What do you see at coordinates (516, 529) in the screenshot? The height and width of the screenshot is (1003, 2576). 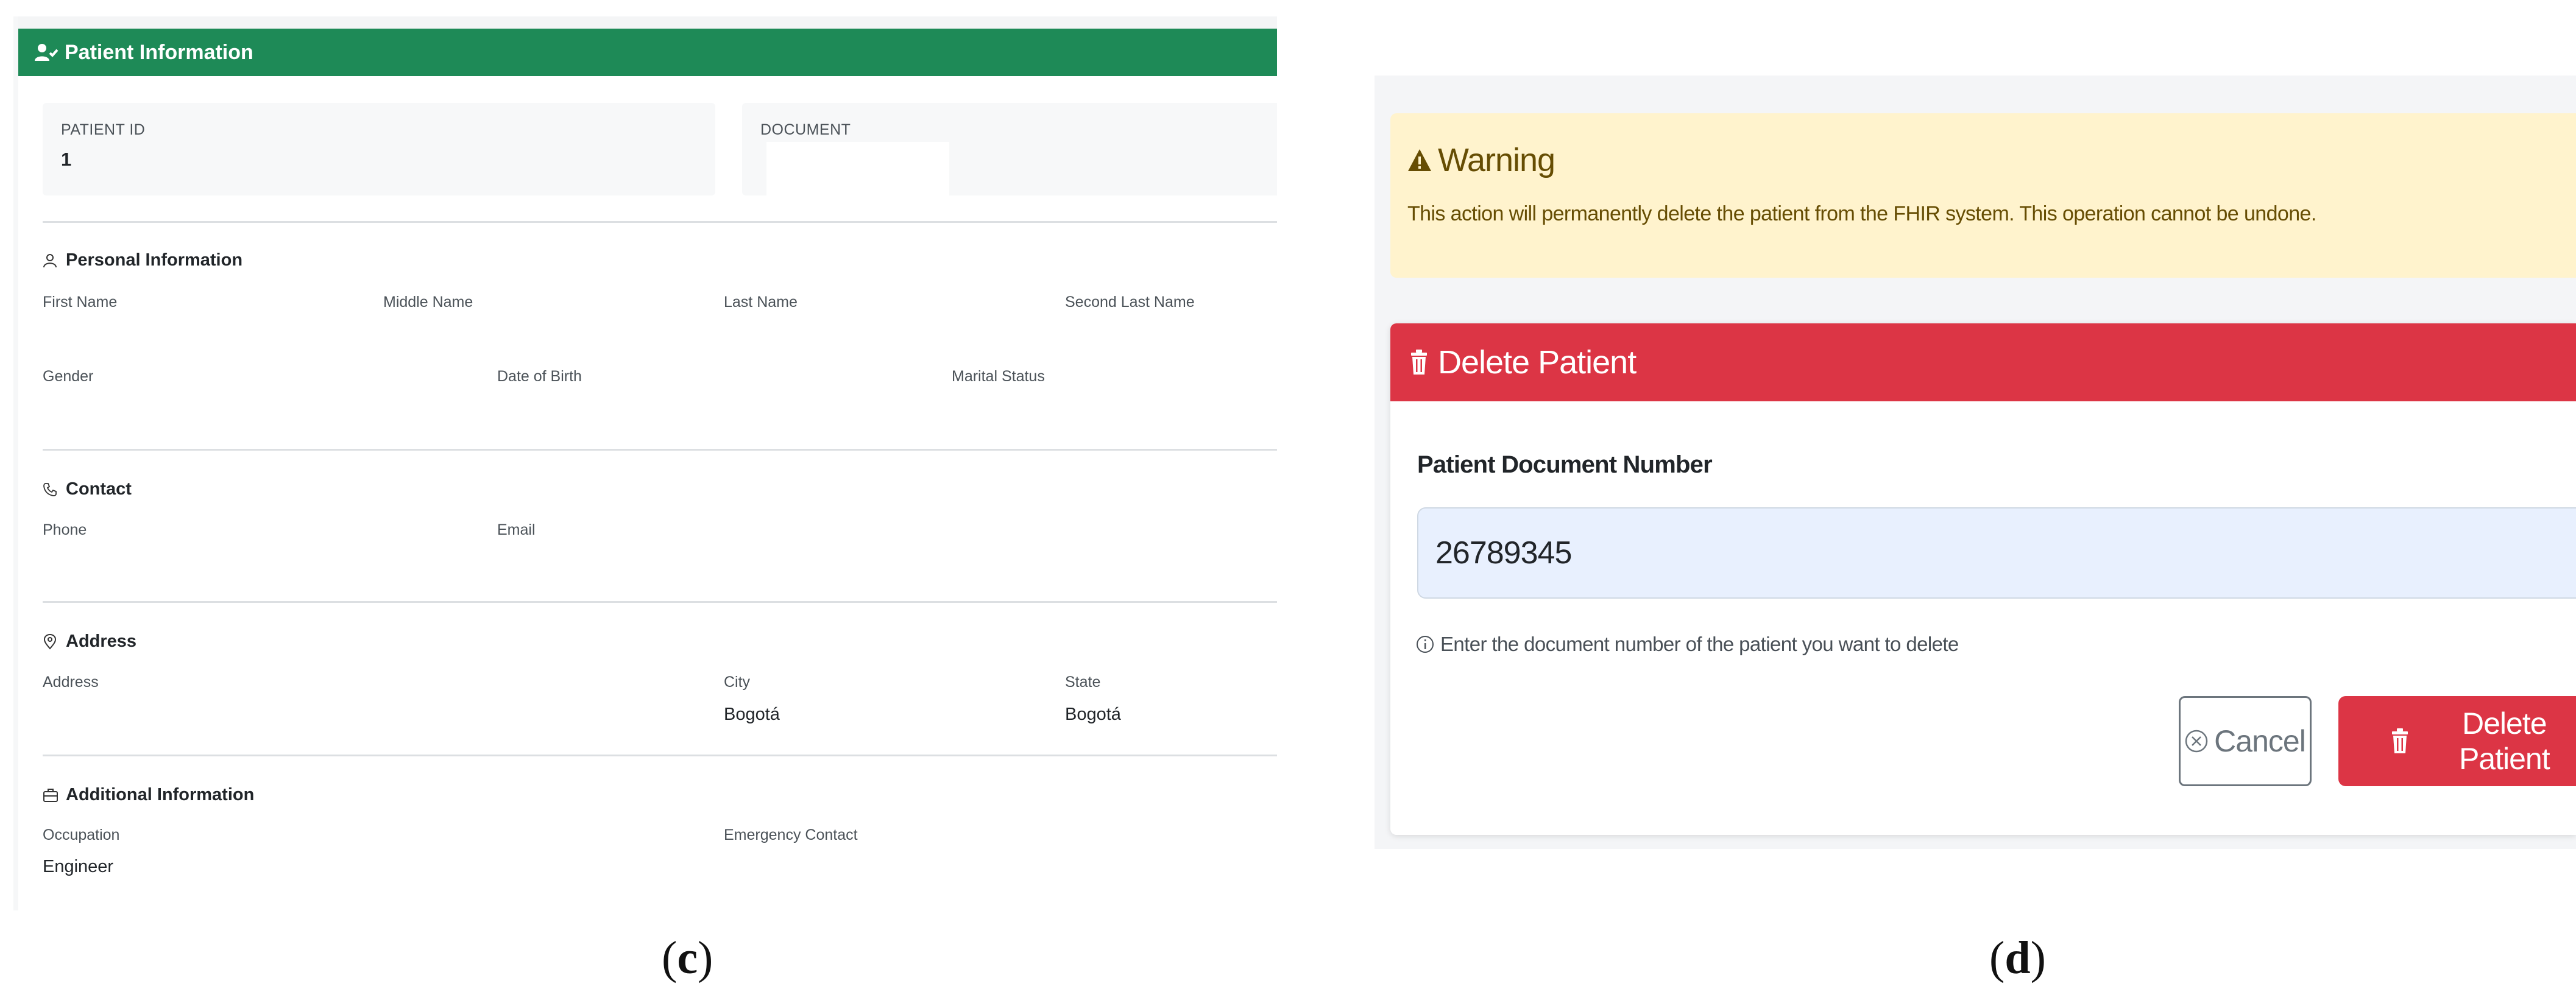 I see `email-label: Email` at bounding box center [516, 529].